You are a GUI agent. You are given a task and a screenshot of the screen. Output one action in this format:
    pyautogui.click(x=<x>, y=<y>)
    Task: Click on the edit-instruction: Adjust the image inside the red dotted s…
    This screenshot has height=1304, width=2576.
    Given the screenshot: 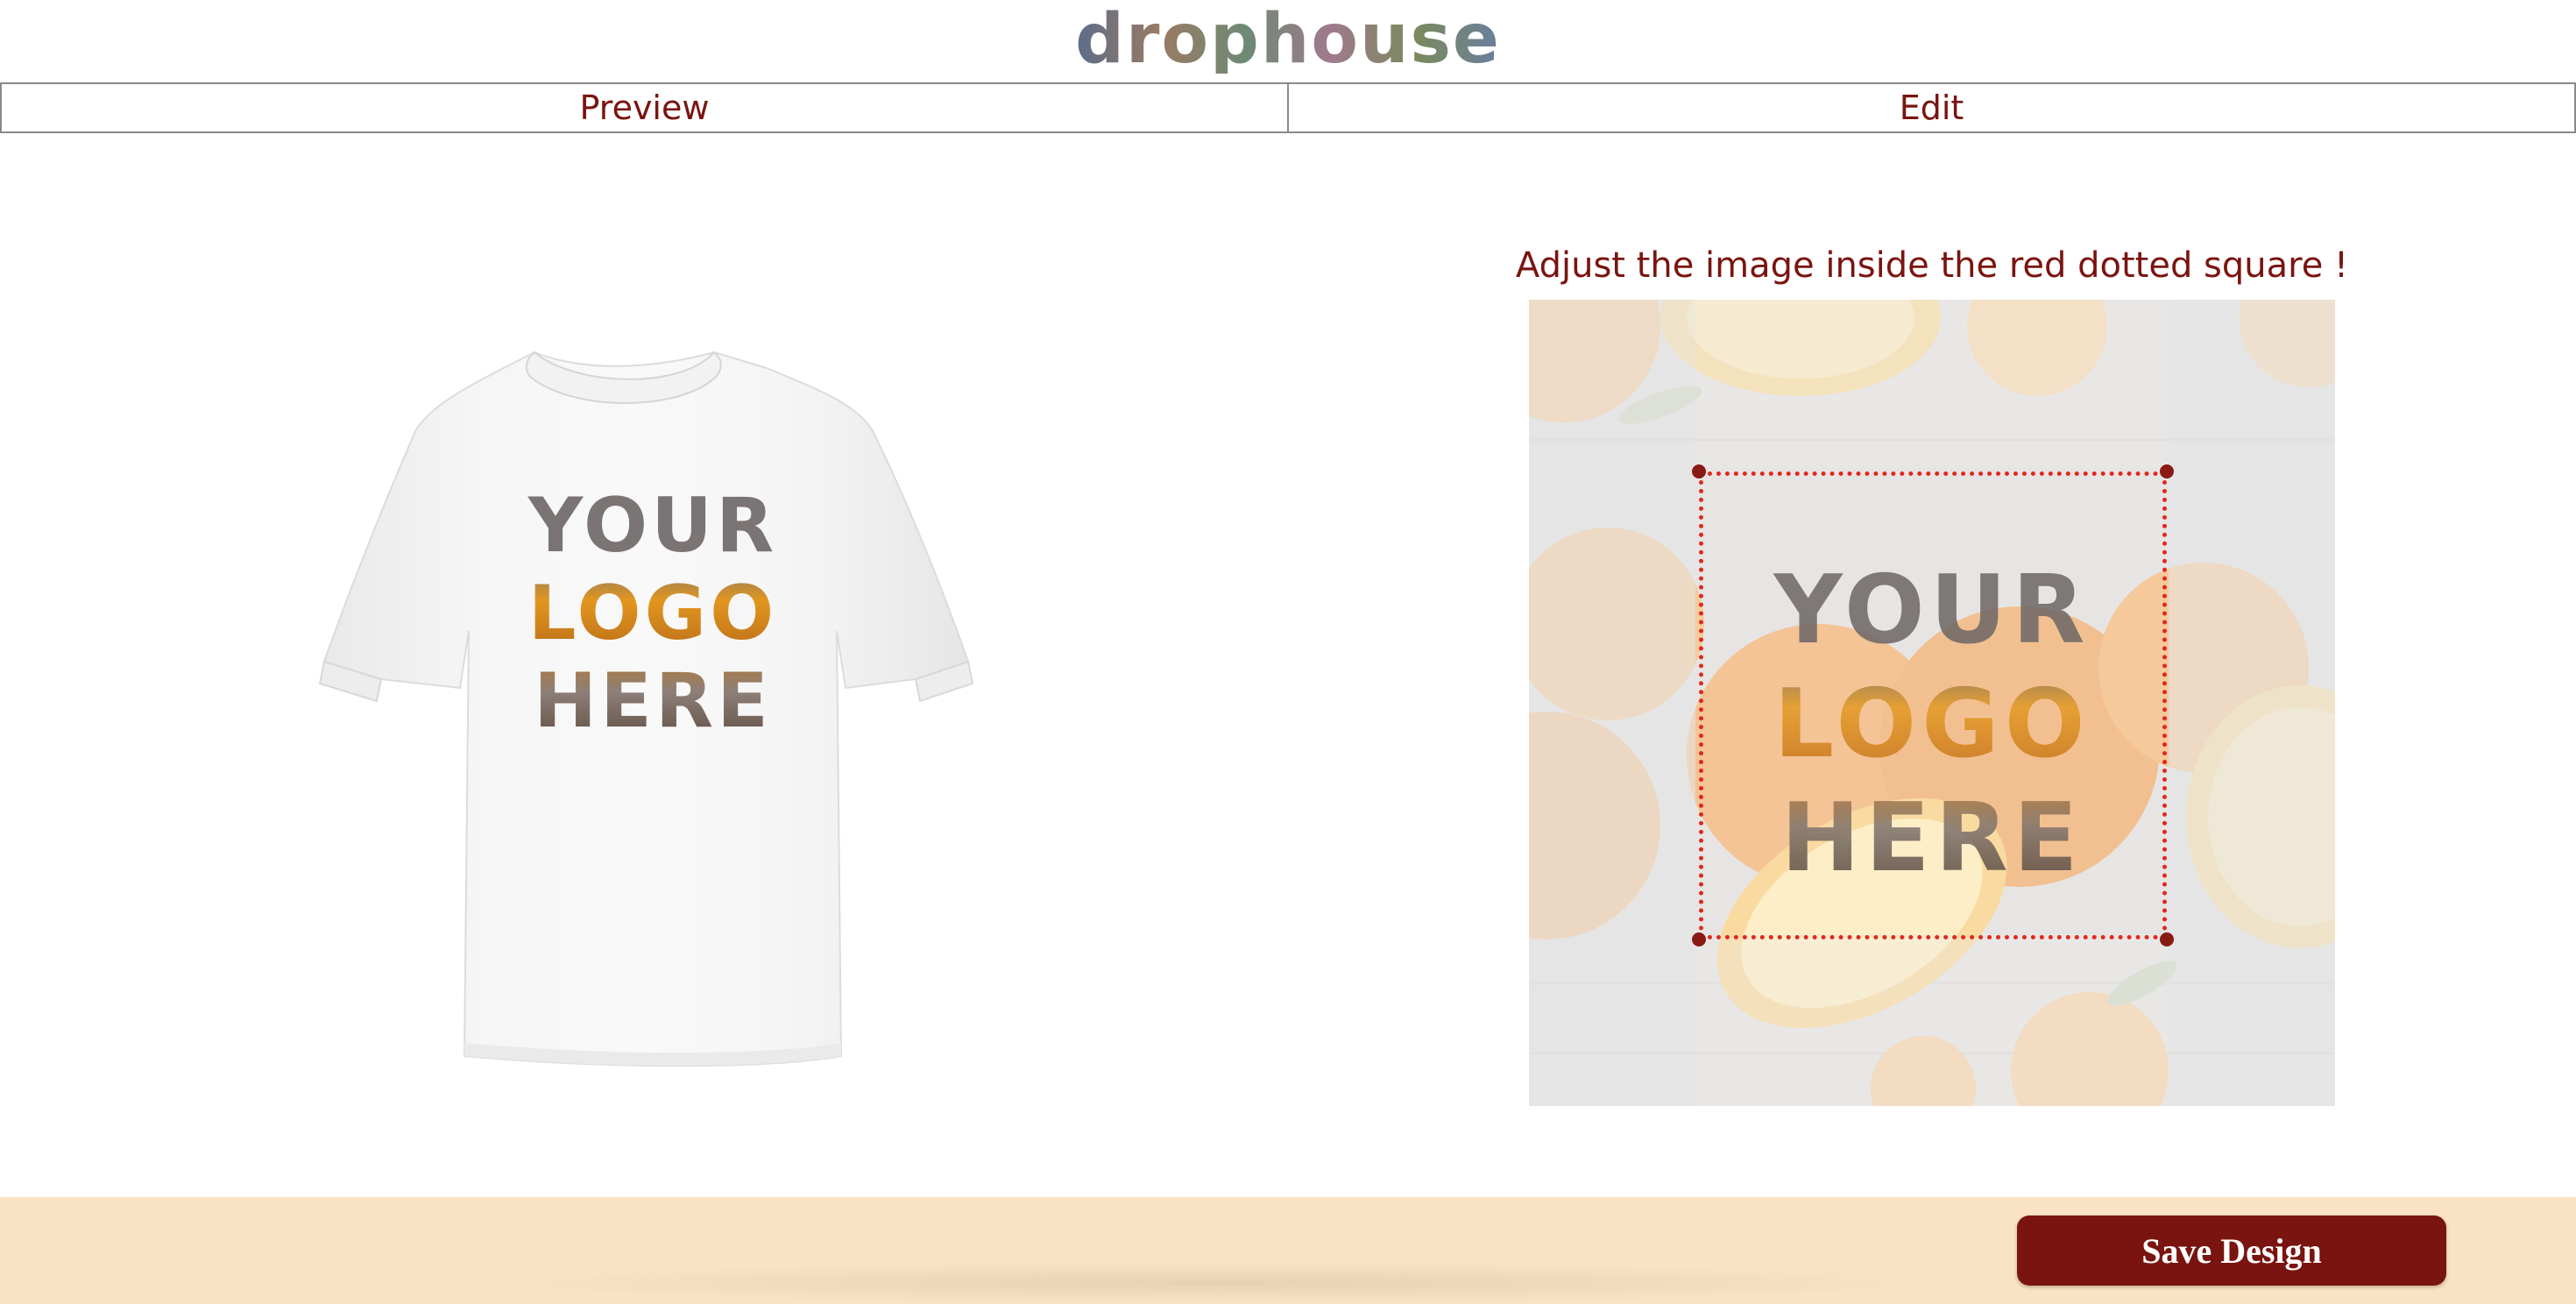 What is the action you would take?
    pyautogui.click(x=1932, y=265)
    